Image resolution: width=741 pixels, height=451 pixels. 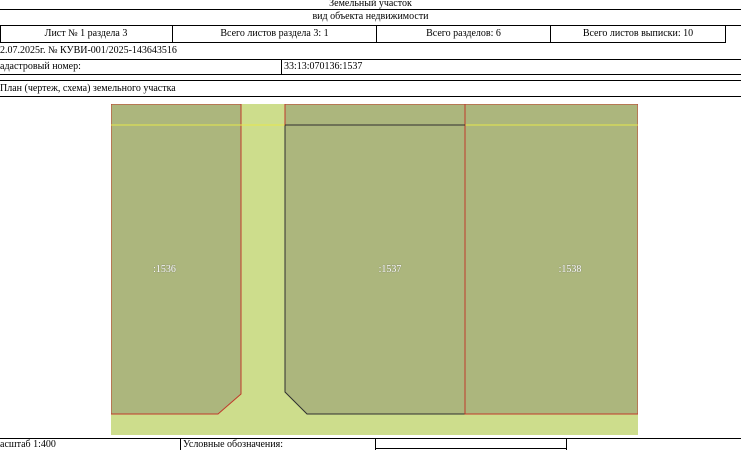 I want to click on total-sheets-extract: Всего листов выписки: 10, so click(x=638, y=33).